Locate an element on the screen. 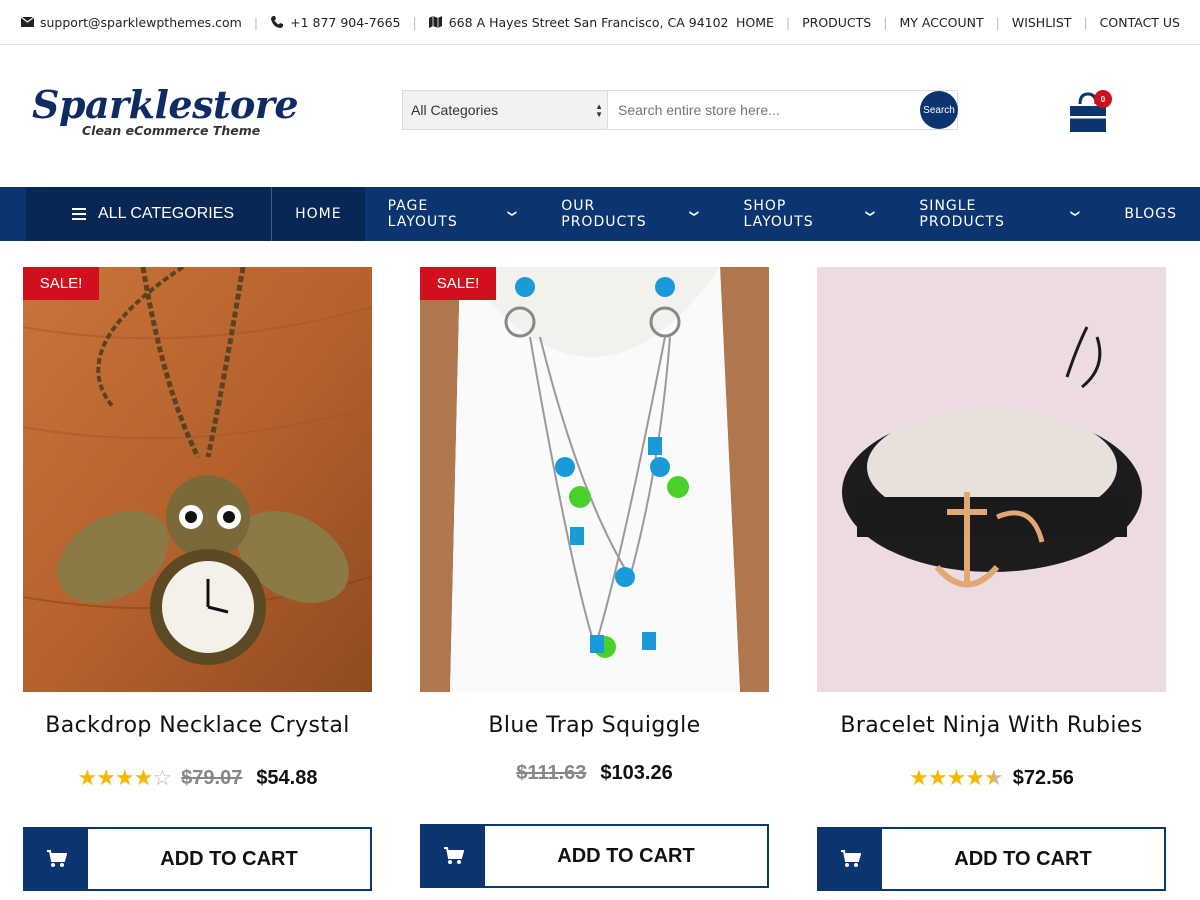 The height and width of the screenshot is (900, 1200). product-price: ★★★★★ $72.56 is located at coordinates (991, 778).